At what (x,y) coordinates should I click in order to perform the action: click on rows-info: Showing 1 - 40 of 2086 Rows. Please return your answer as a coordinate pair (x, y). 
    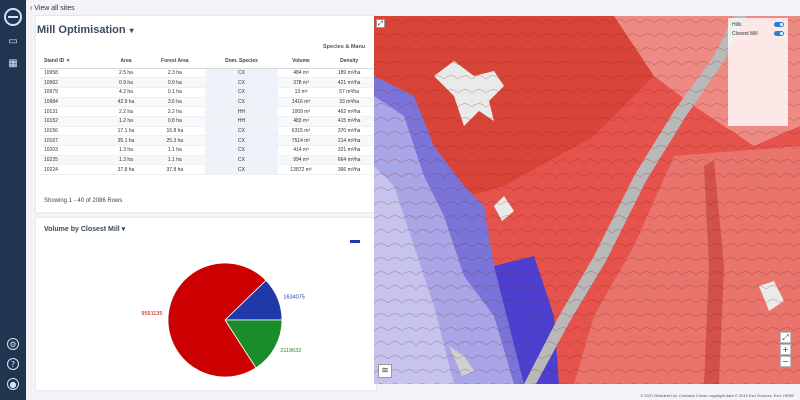
    Looking at the image, I should click on (83, 201).